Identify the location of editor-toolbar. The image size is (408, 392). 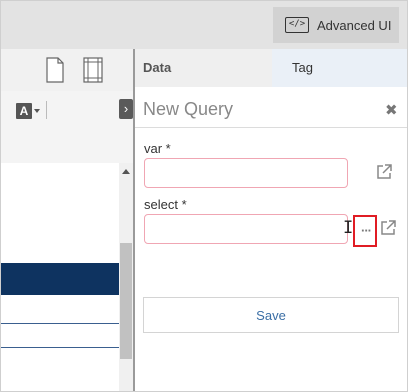
(67, 70).